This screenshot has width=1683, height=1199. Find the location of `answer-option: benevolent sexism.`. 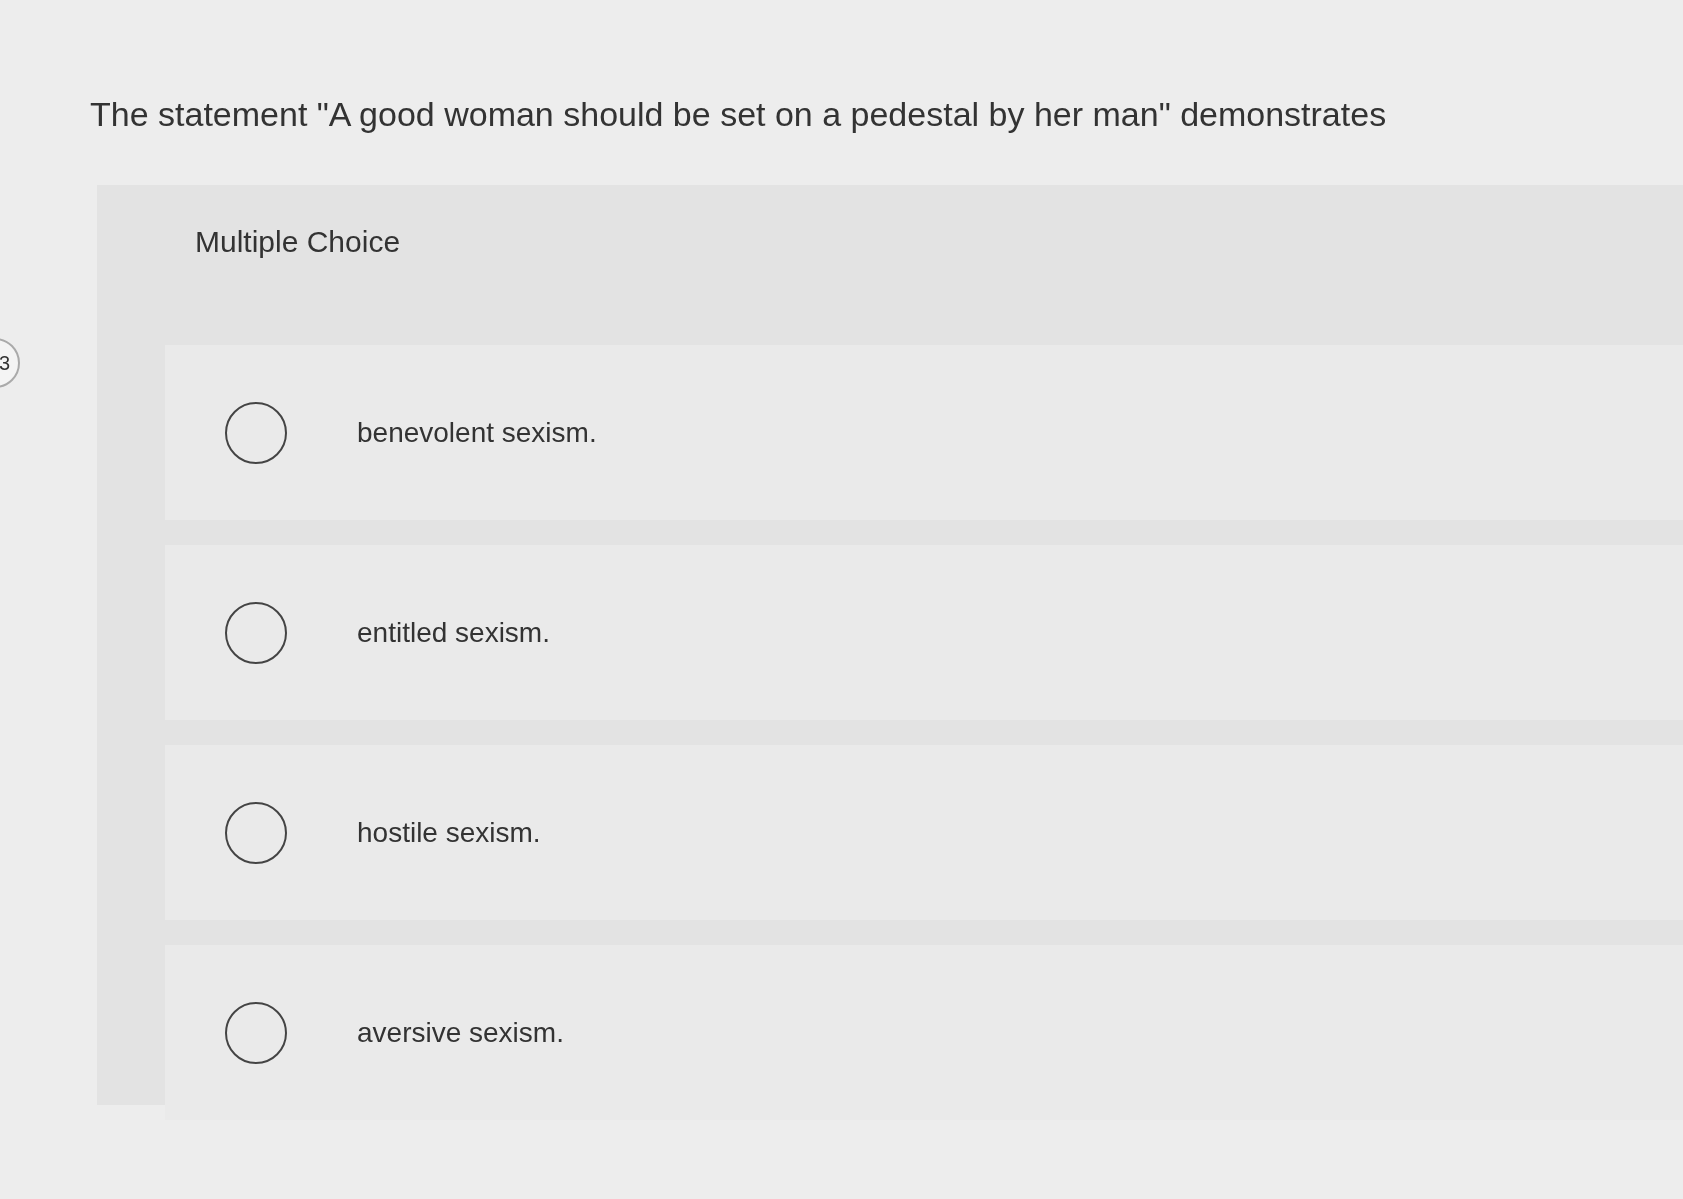

answer-option: benevolent sexism. is located at coordinates (924, 432).